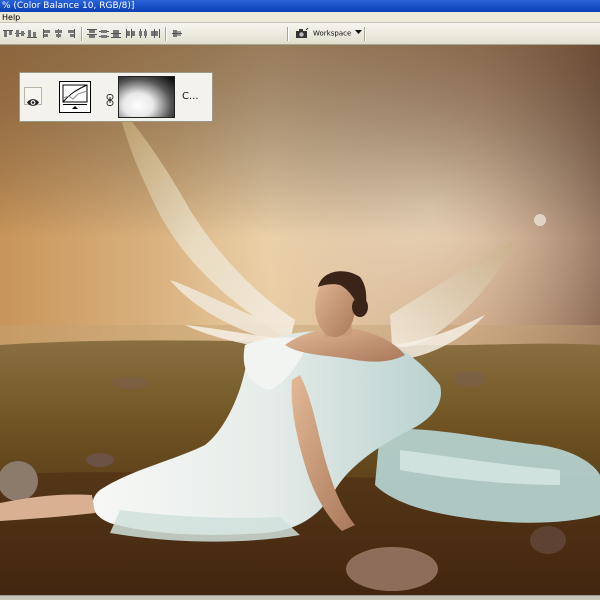 The height and width of the screenshot is (600, 600). Describe the element at coordinates (332, 33) in the screenshot. I see `workspace-label: Workspace` at that location.